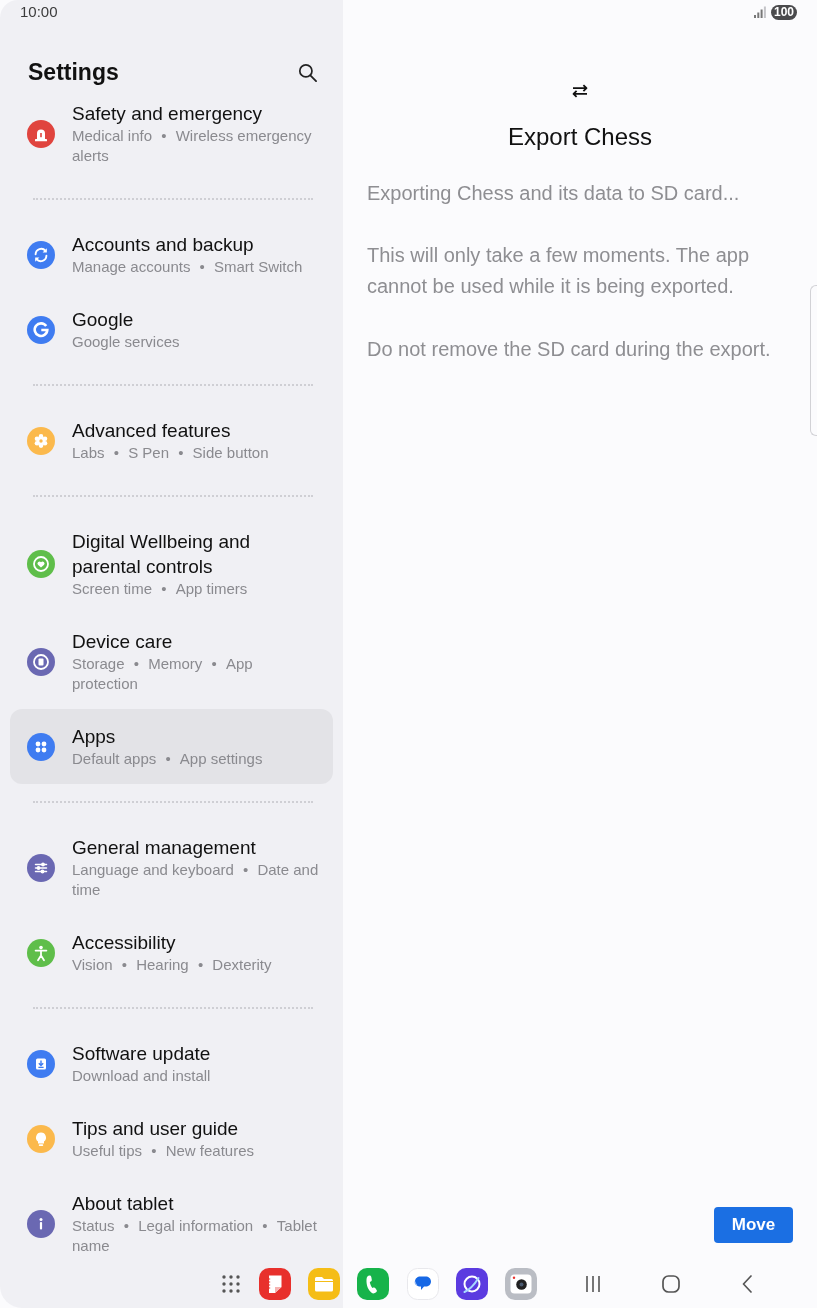 This screenshot has width=817, height=1308. Describe the element at coordinates (162, 554) in the screenshot. I see `item-title: Digital Wellbeing and parental controls` at that location.